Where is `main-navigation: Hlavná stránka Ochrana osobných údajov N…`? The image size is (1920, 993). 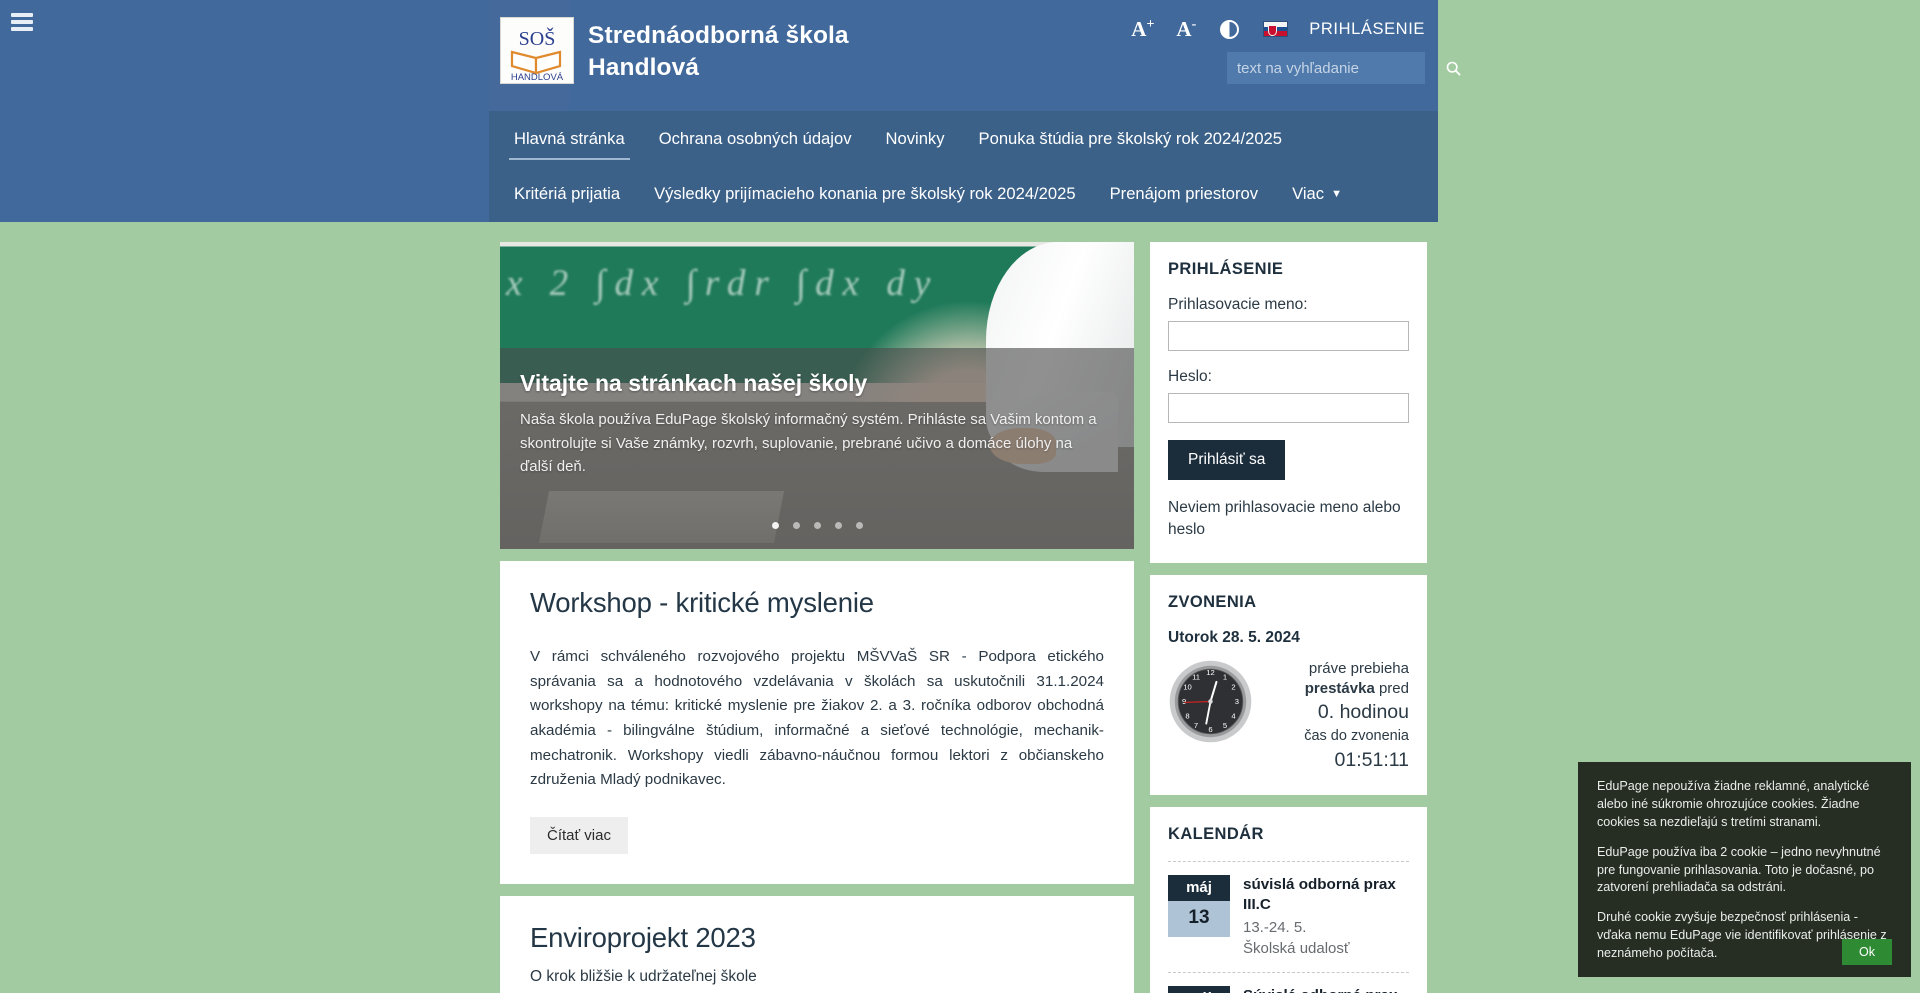
main-navigation: Hlavná stránka Ochrana osobných údajov N… is located at coordinates (963, 166).